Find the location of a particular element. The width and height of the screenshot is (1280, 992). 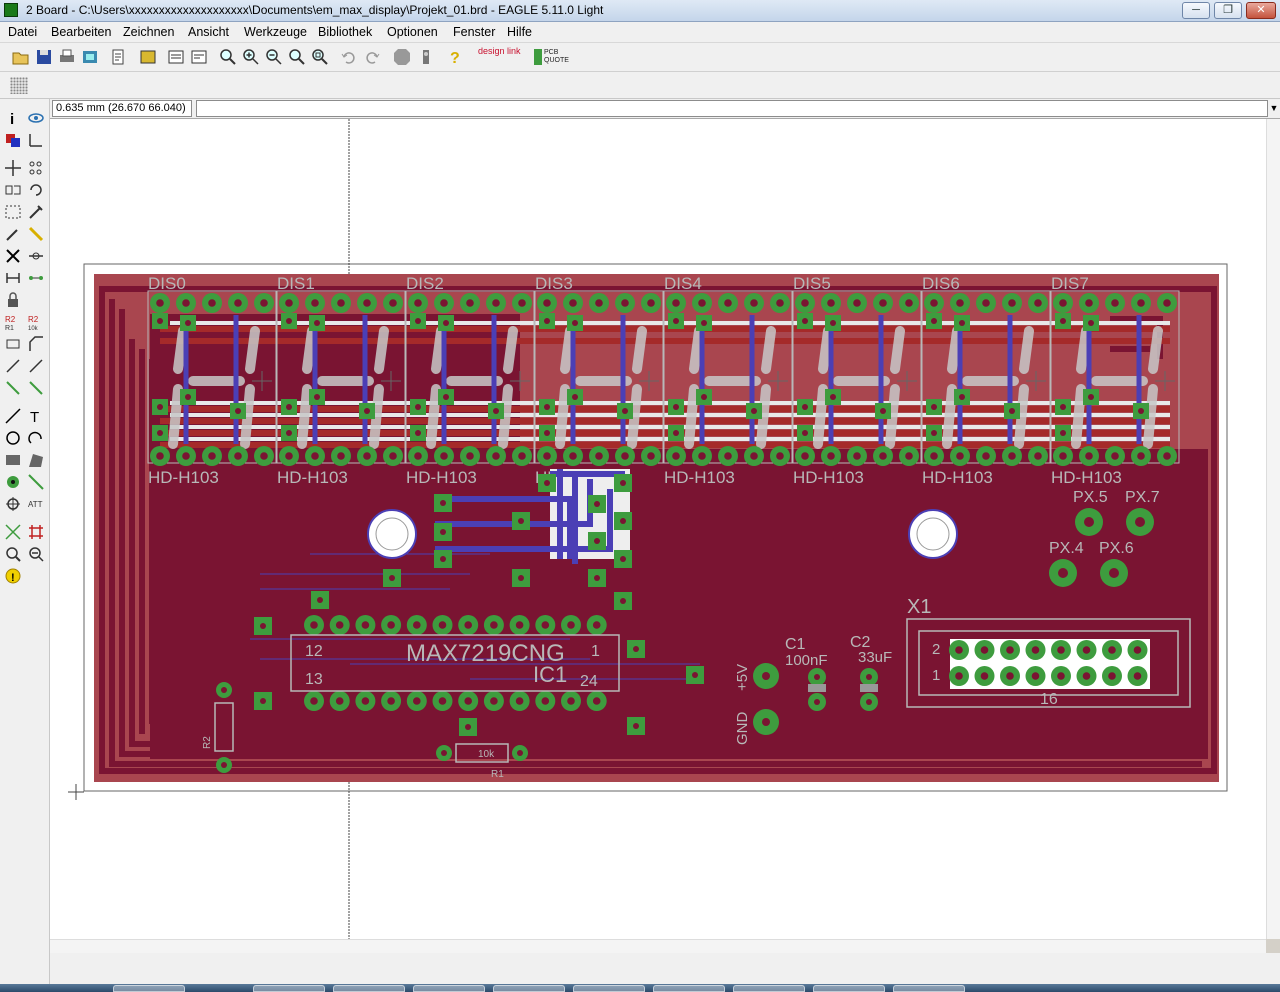

display-icon is located at coordinates (13, 140).